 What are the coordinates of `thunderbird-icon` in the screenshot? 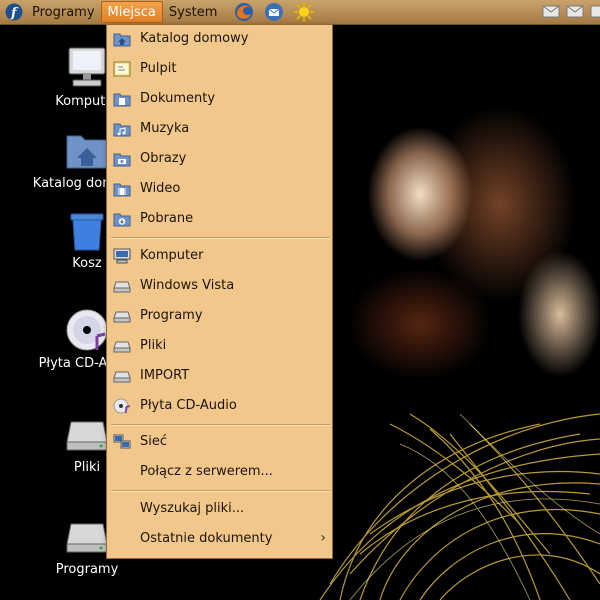 It's located at (274, 12).